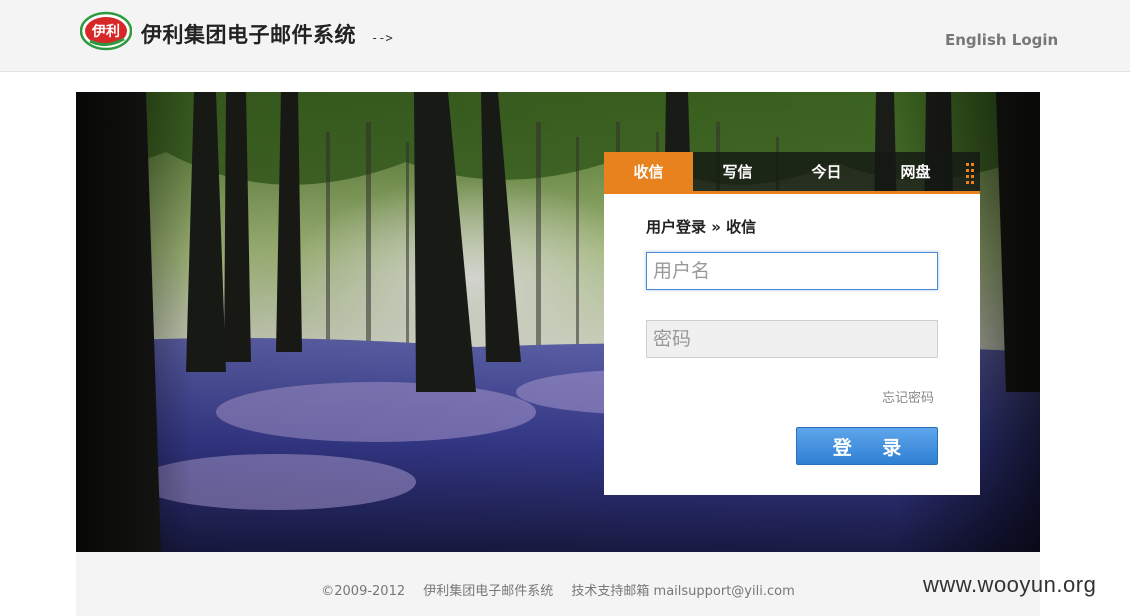 The width and height of the screenshot is (1130, 616). I want to click on watermark: www.wooyun.org, so click(1010, 584).